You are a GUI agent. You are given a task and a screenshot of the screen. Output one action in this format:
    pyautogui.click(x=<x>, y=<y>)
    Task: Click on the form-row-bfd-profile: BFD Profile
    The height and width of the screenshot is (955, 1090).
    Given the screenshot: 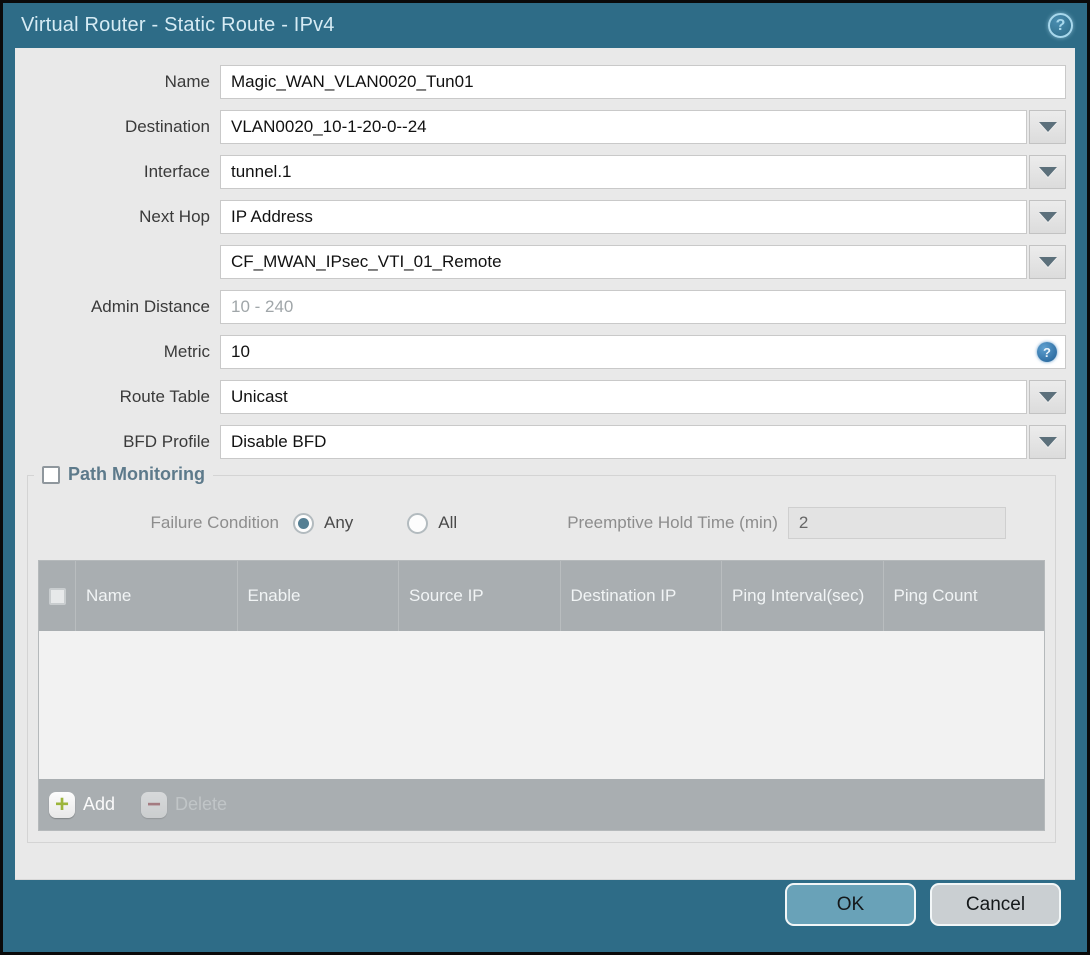 What is the action you would take?
    pyautogui.click(x=540, y=442)
    